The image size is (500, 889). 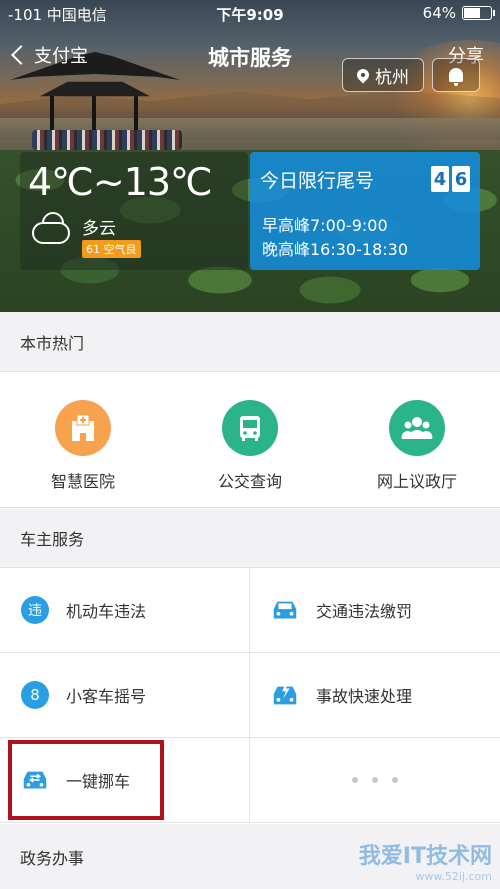 I want to click on service-vehicle-violation: 违 机动车违法, so click(x=125, y=610).